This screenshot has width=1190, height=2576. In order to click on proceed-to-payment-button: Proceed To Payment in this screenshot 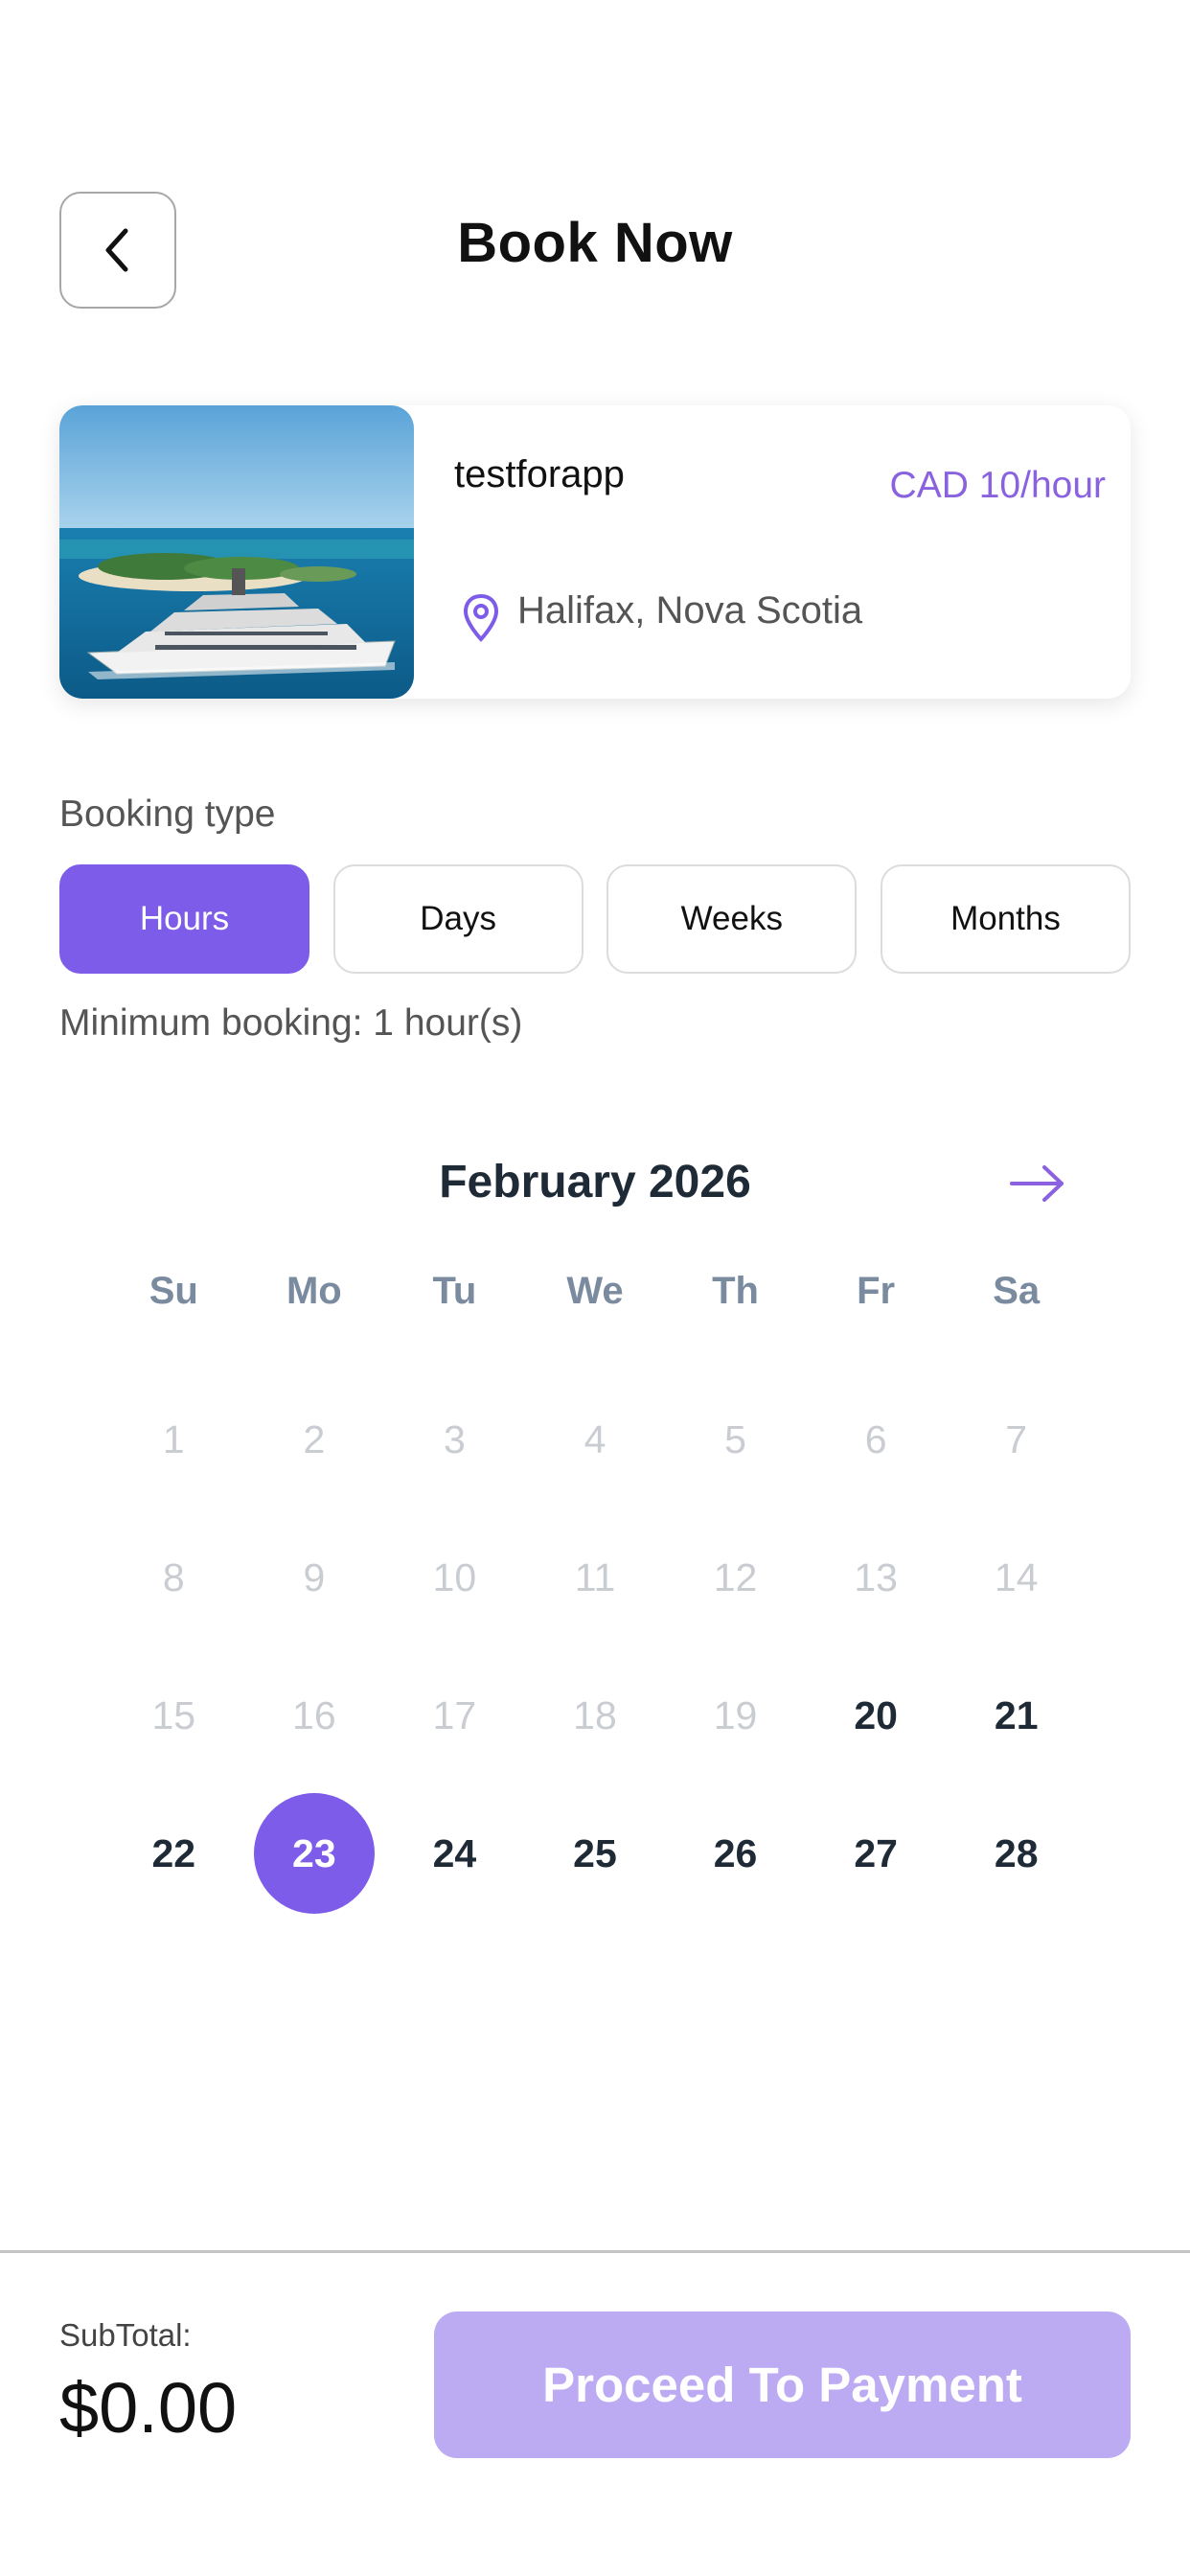, I will do `click(782, 2385)`.